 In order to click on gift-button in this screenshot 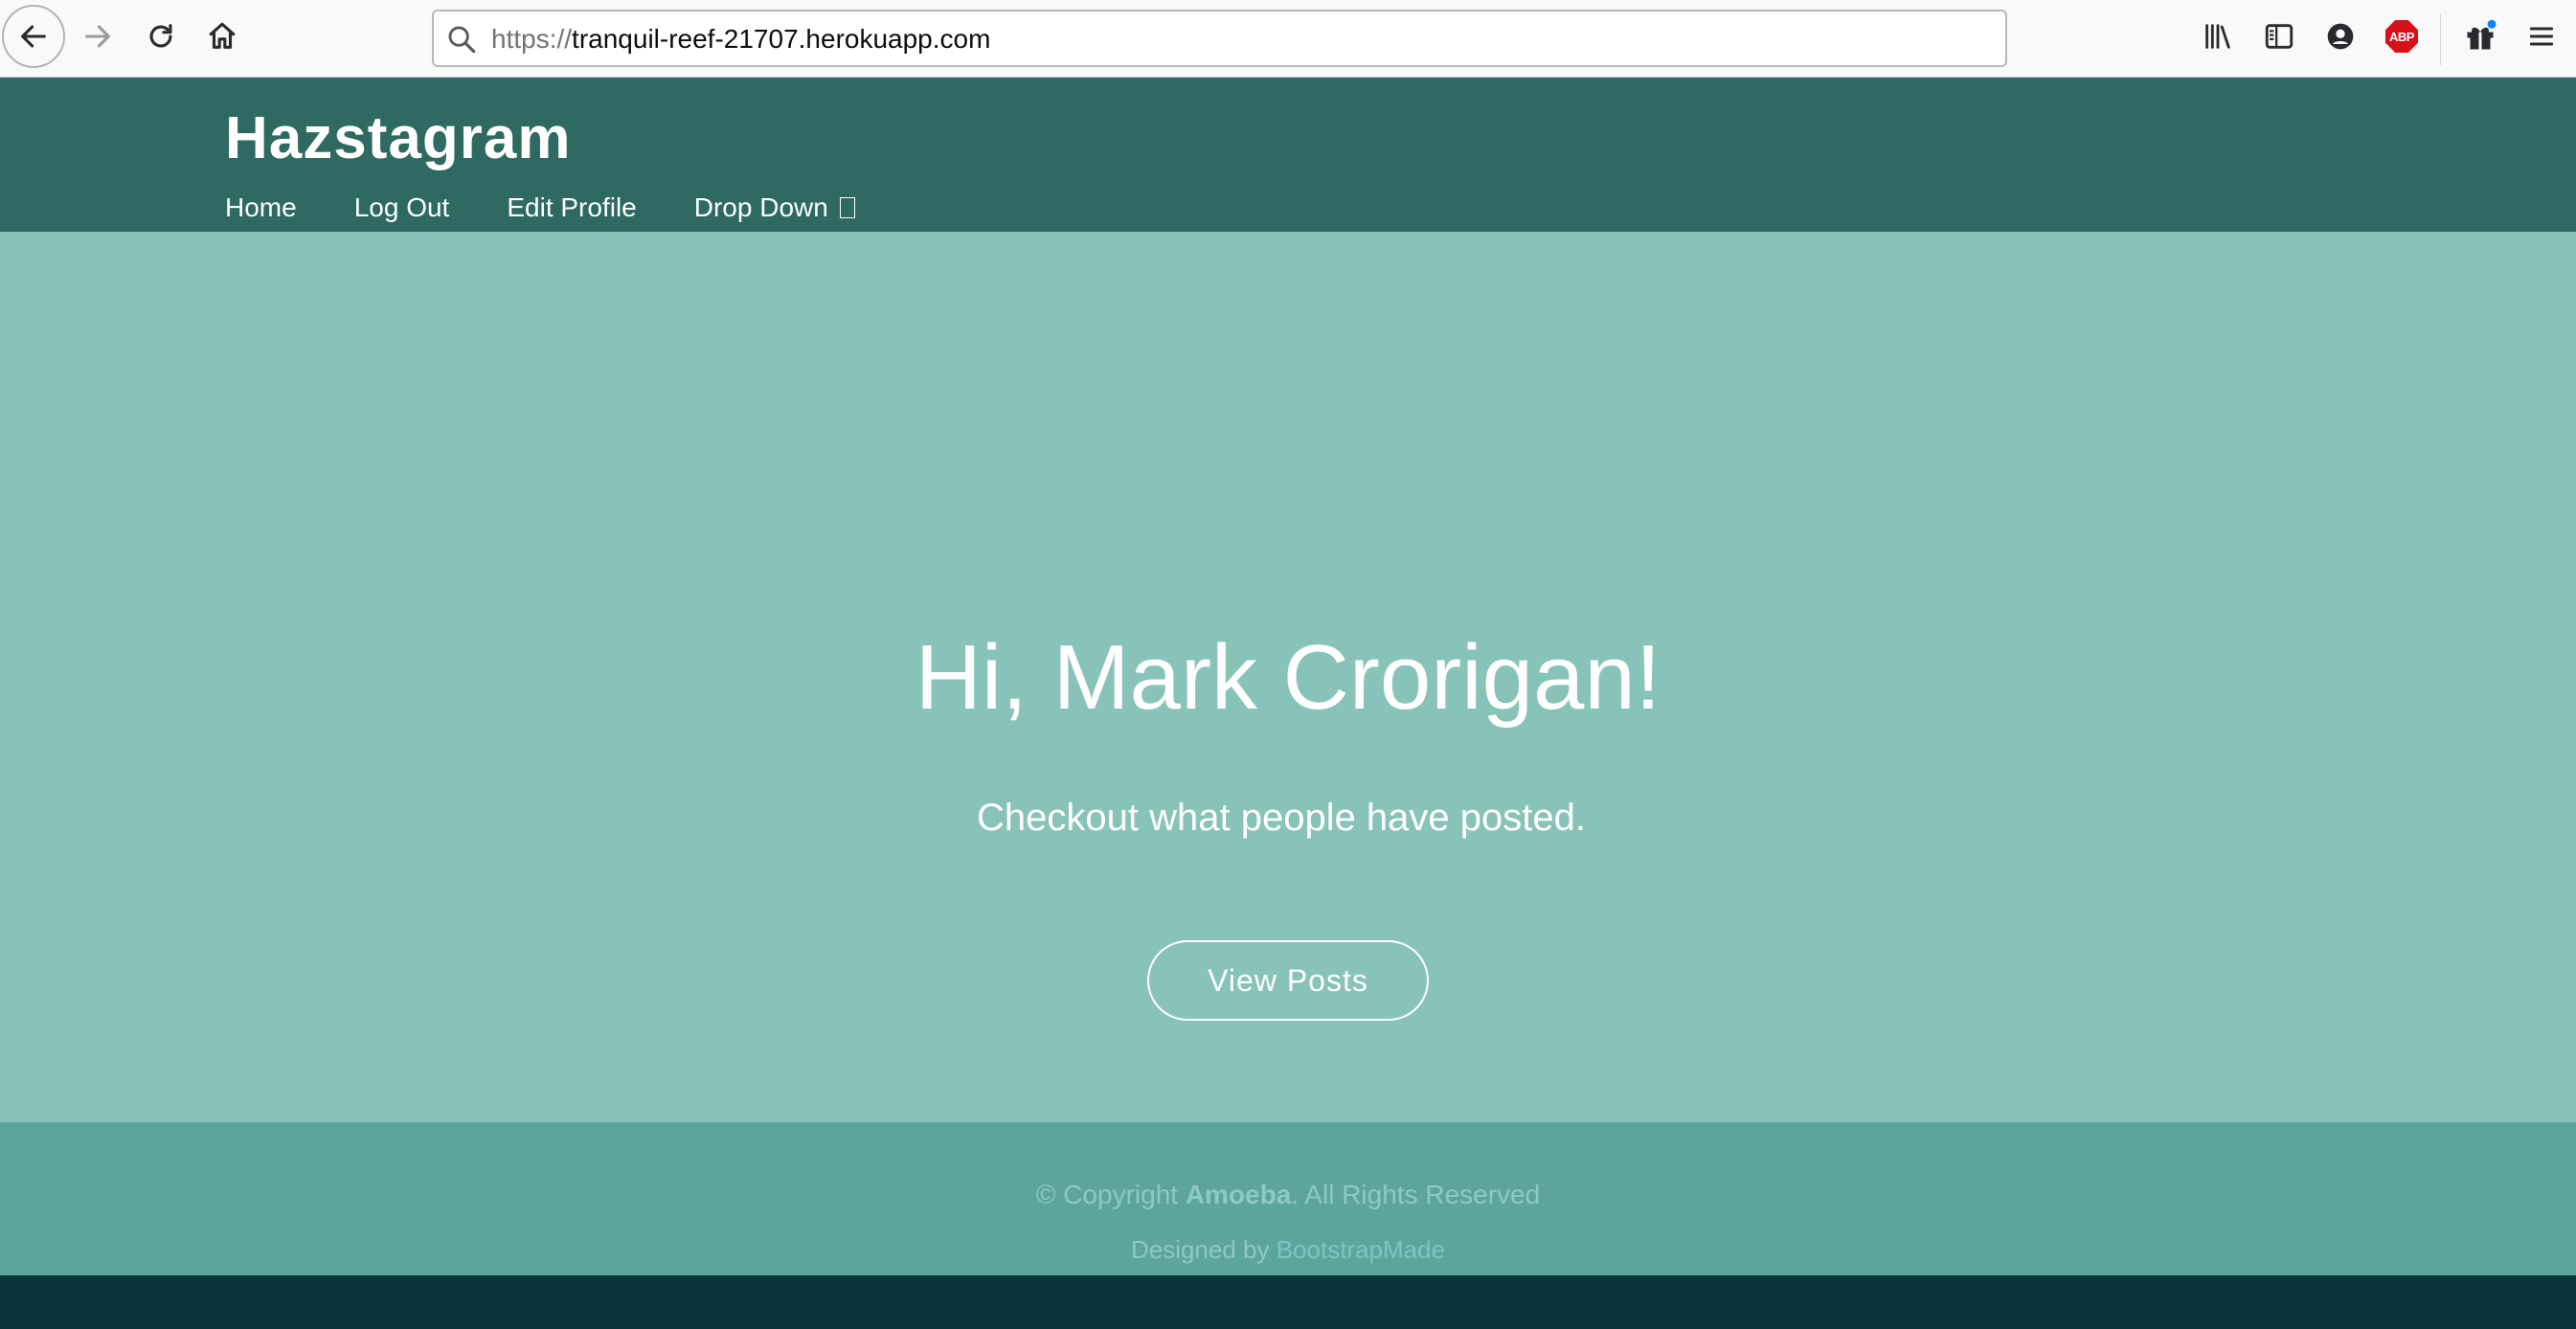, I will do `click(2480, 36)`.